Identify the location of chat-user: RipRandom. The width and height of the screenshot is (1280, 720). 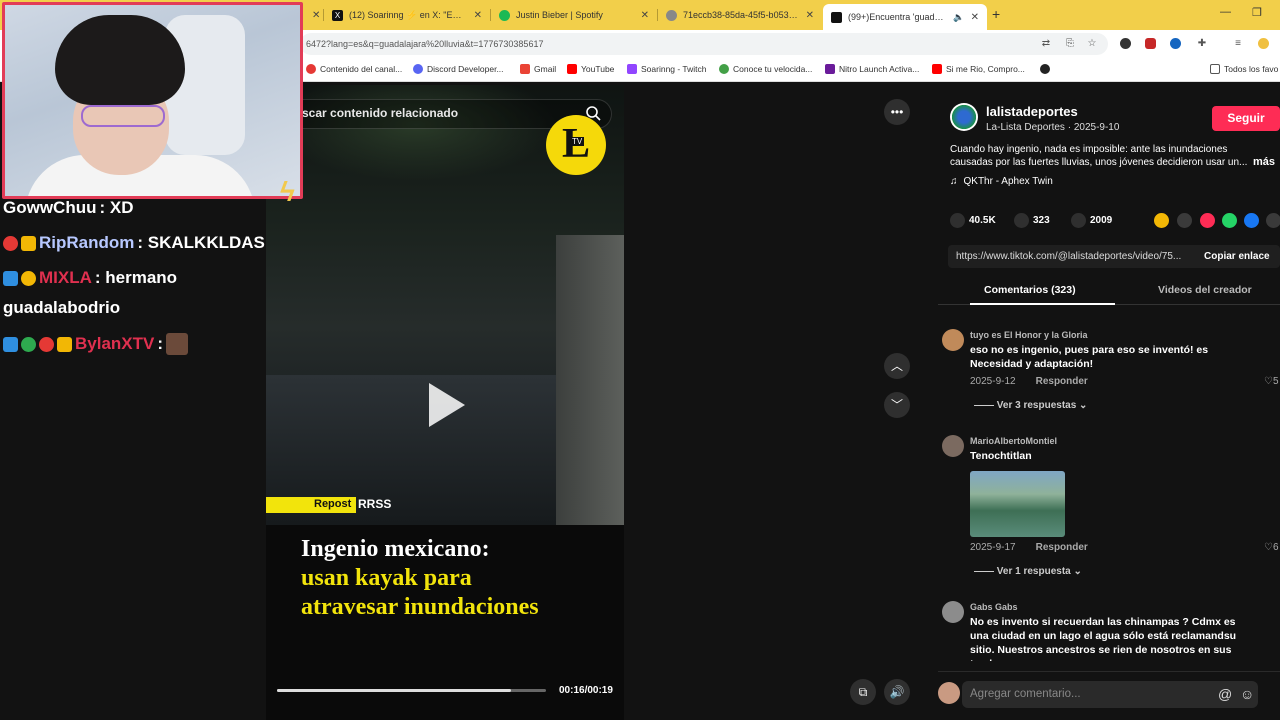
(87, 242).